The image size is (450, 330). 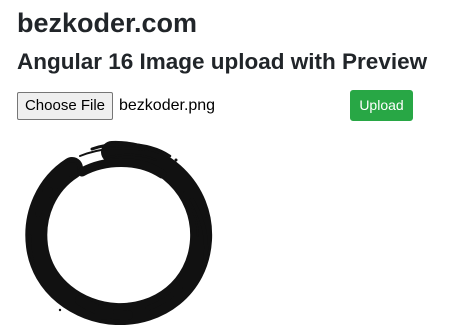 What do you see at coordinates (381, 105) in the screenshot?
I see `upload-button: Upload` at bounding box center [381, 105].